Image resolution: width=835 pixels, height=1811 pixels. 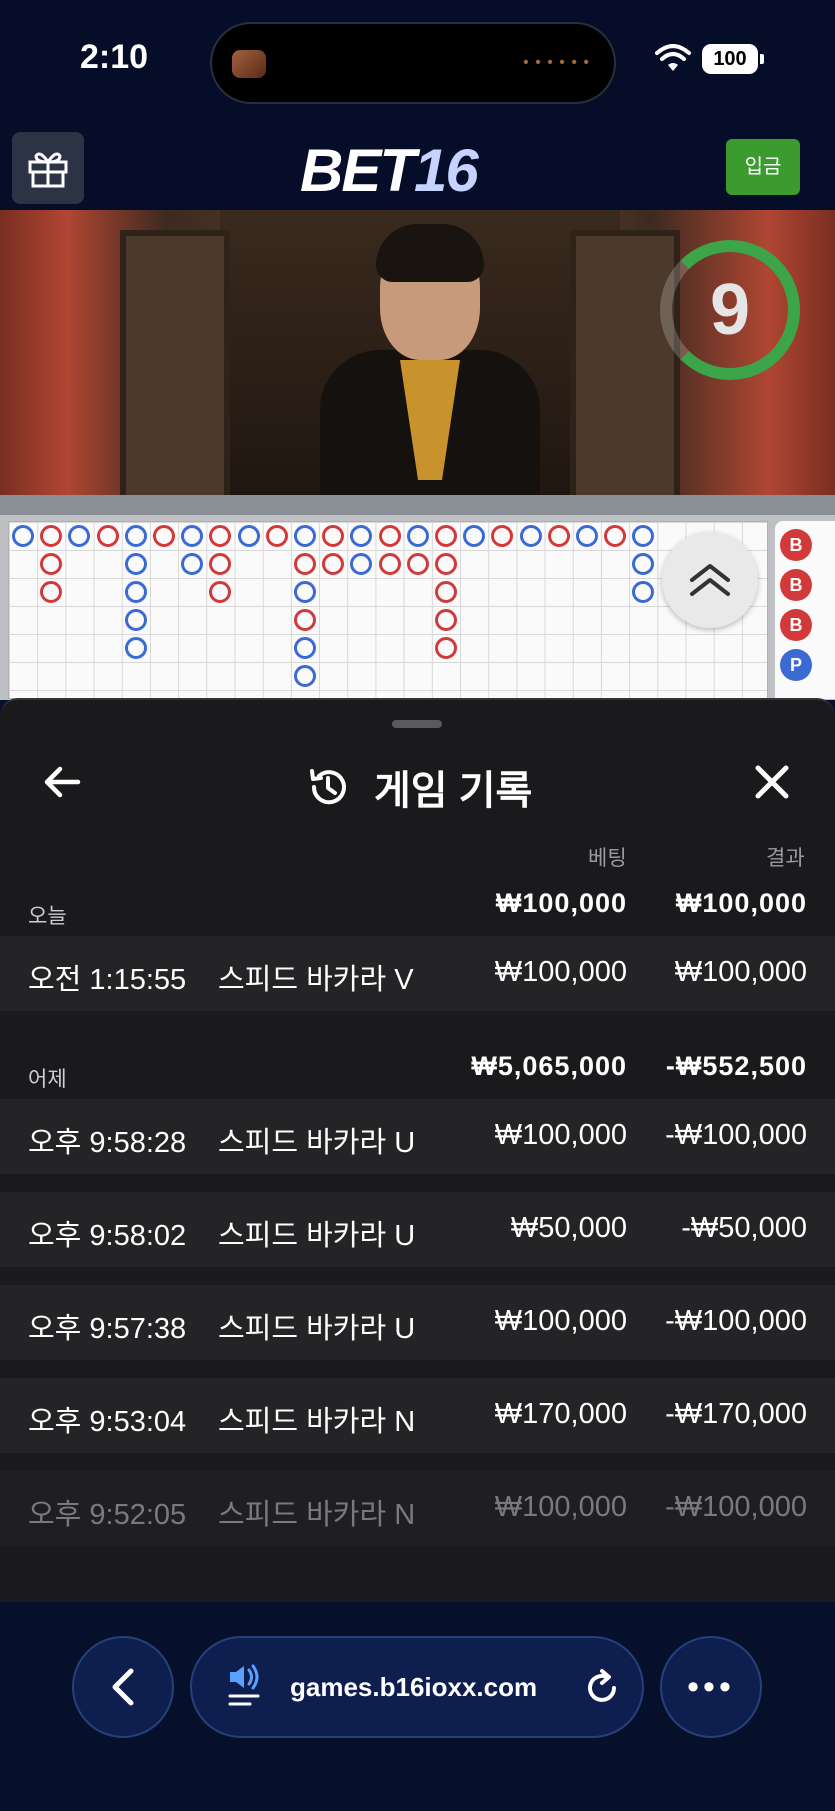 I want to click on dynamic-island: • • • • • •, so click(x=413, y=63).